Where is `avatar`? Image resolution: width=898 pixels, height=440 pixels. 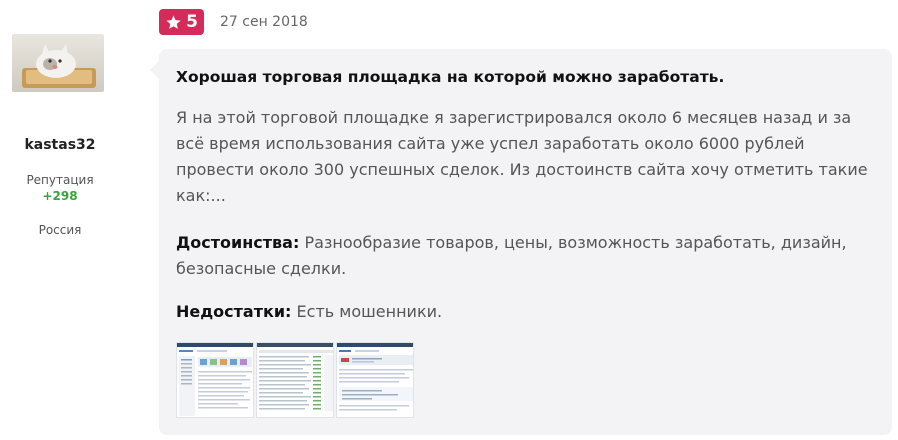
avatar is located at coordinates (58, 63).